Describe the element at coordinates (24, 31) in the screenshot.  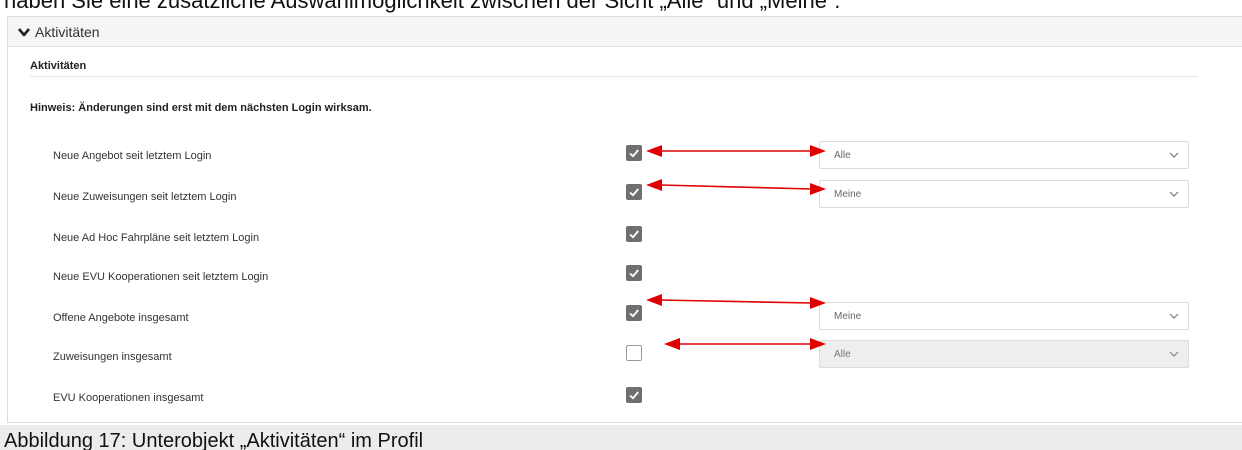
I see `chevron-down-icon` at that location.